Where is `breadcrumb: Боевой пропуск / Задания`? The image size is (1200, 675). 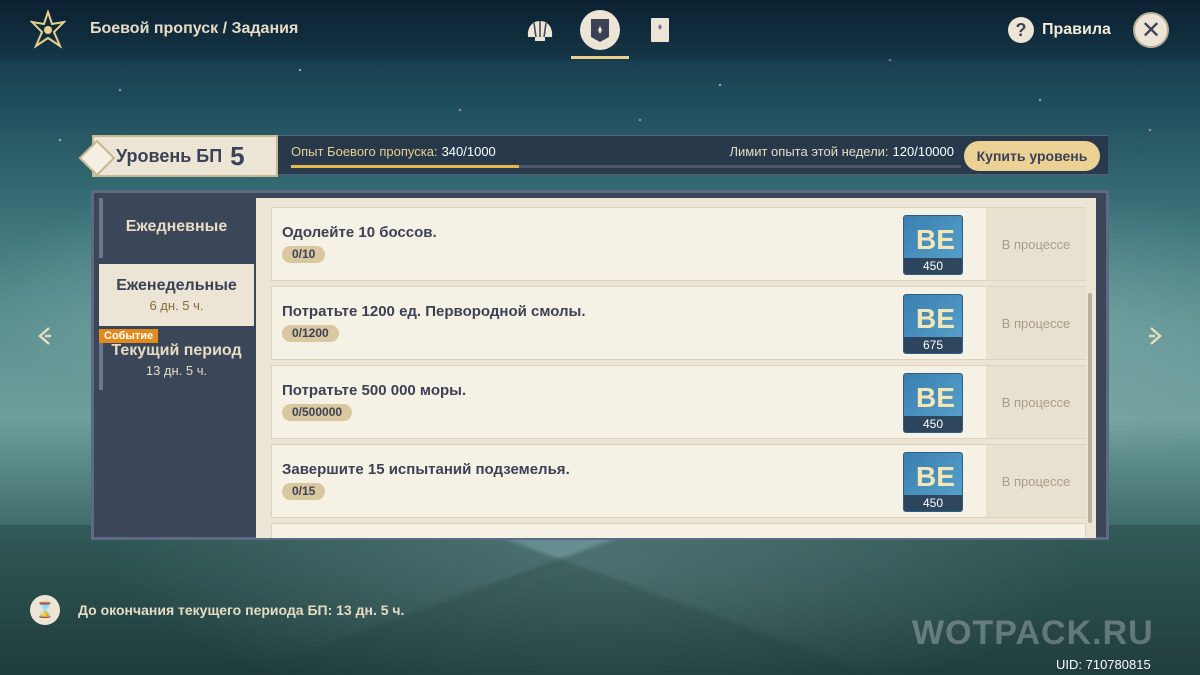 breadcrumb: Боевой пропуск / Задания is located at coordinates (194, 28).